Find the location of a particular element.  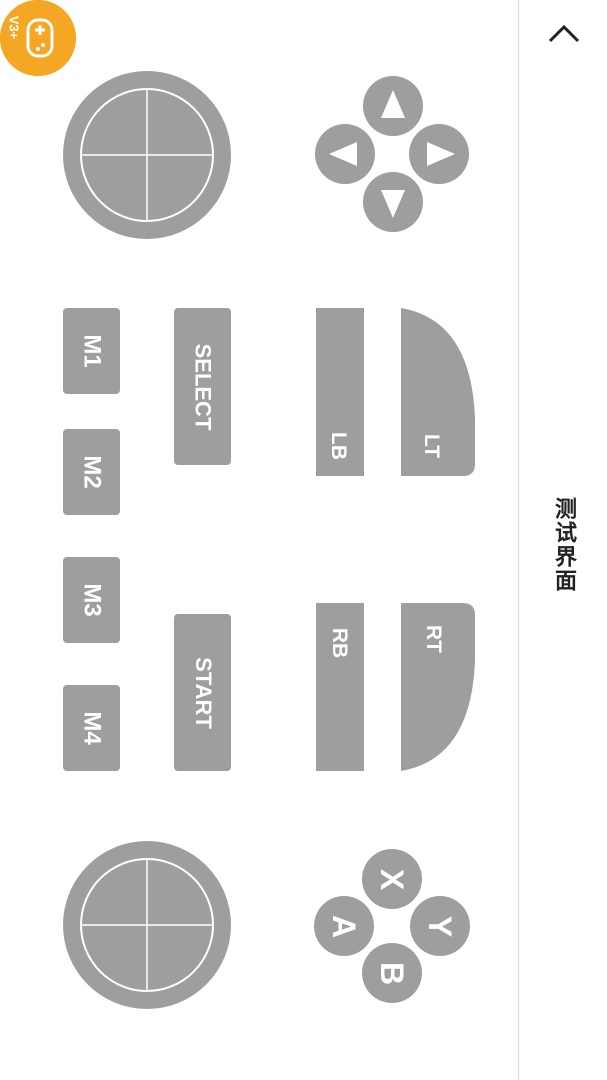

select-button: SELECT is located at coordinates (202, 386).